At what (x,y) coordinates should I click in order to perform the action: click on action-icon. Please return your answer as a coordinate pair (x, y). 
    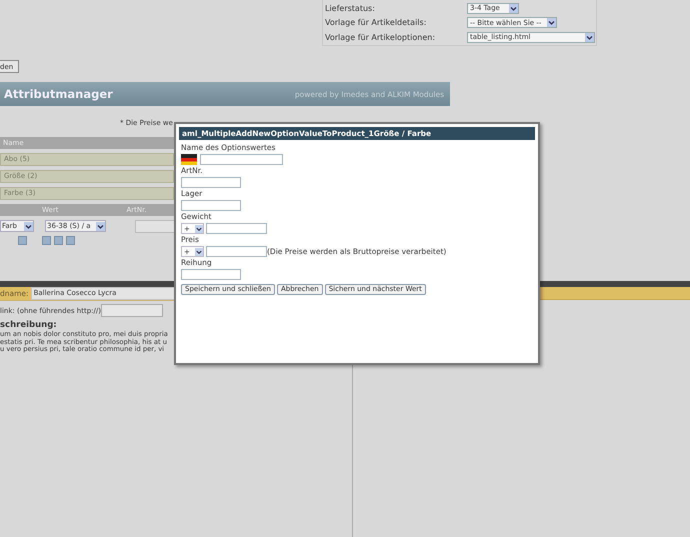
    Looking at the image, I should click on (22, 240).